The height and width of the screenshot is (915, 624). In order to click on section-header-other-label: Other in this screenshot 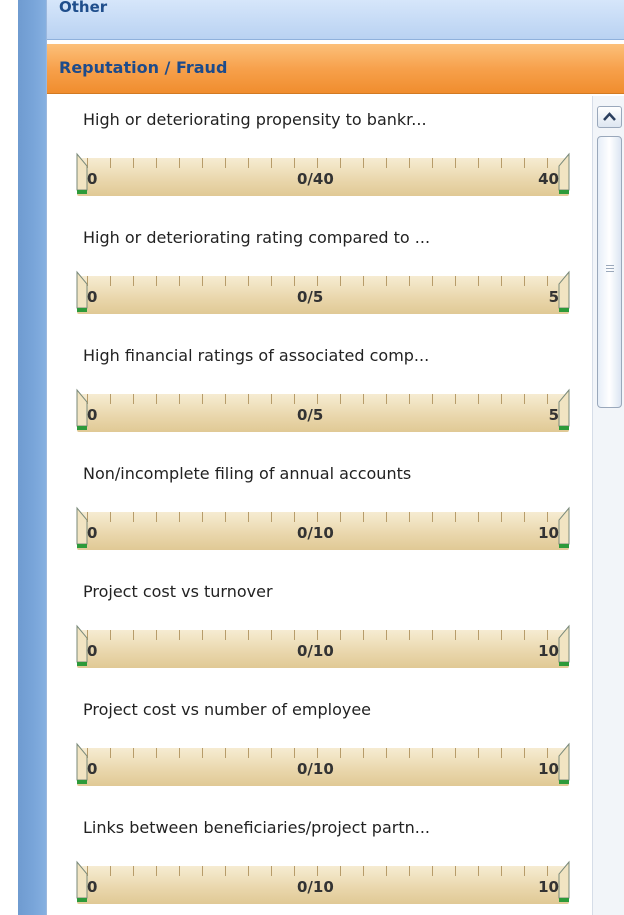, I will do `click(83, 8)`.